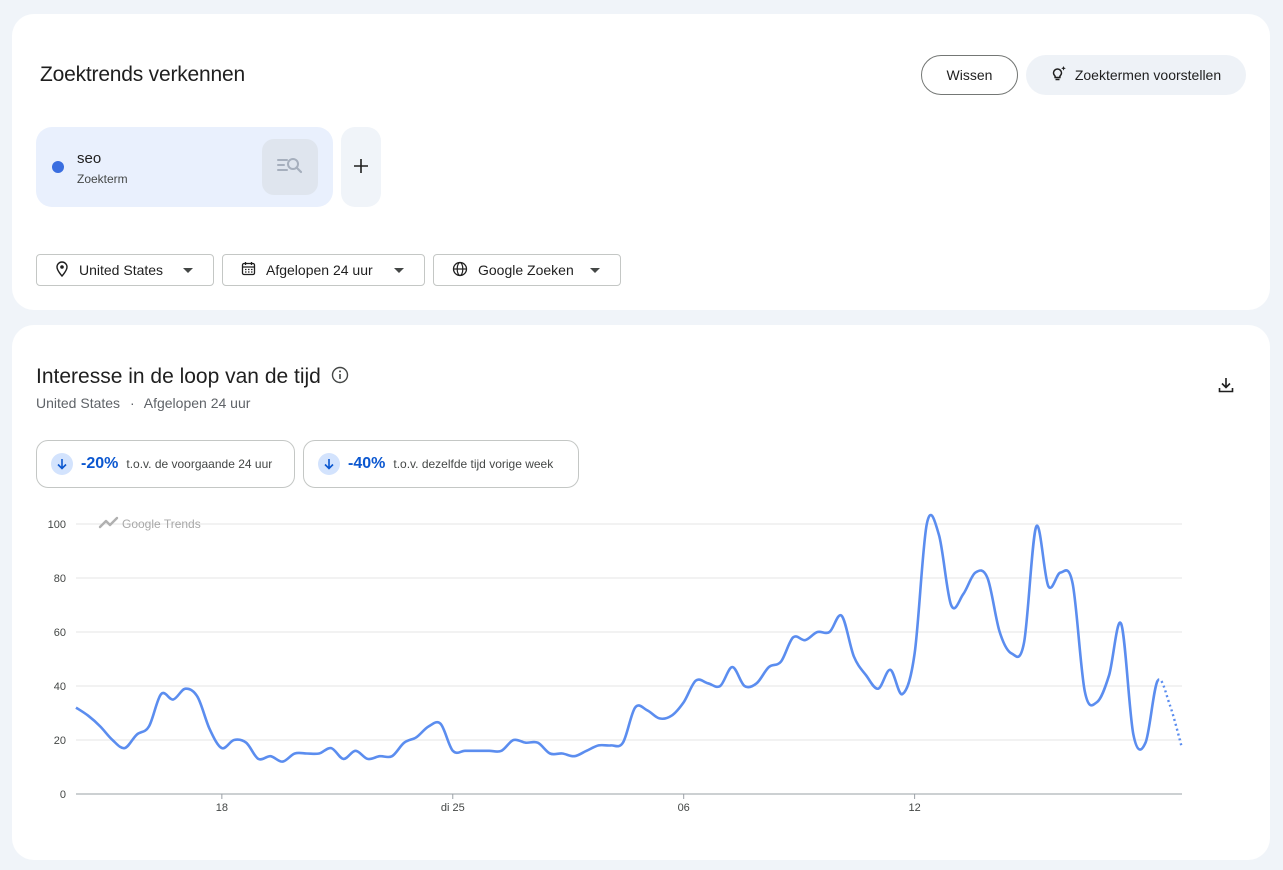 This screenshot has height=870, width=1283. I want to click on region-filter: United States, so click(125, 270).